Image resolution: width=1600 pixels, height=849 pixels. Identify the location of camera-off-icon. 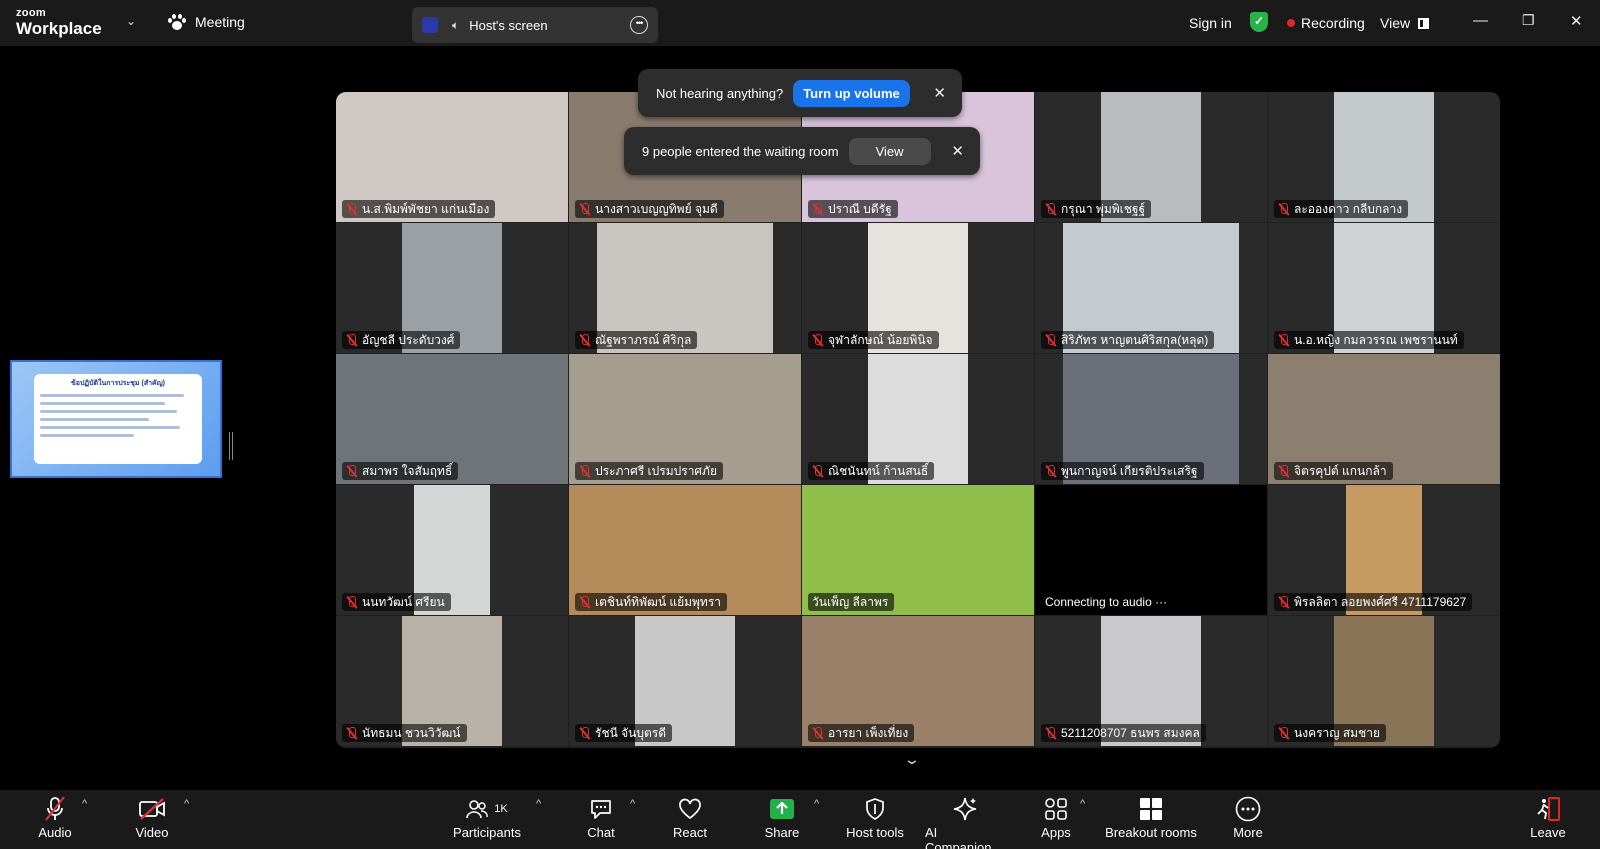
(152, 809).